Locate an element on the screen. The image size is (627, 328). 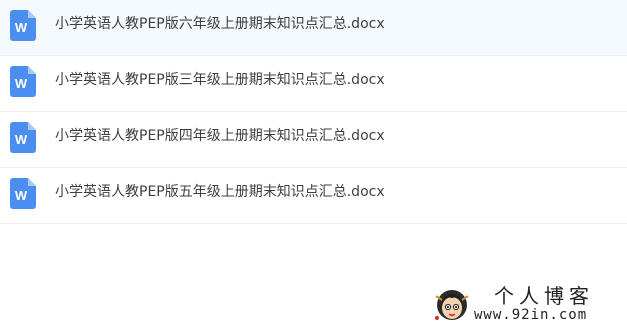
blog-watermark: 个人博客 www.92in.com is located at coordinates (527, 304).